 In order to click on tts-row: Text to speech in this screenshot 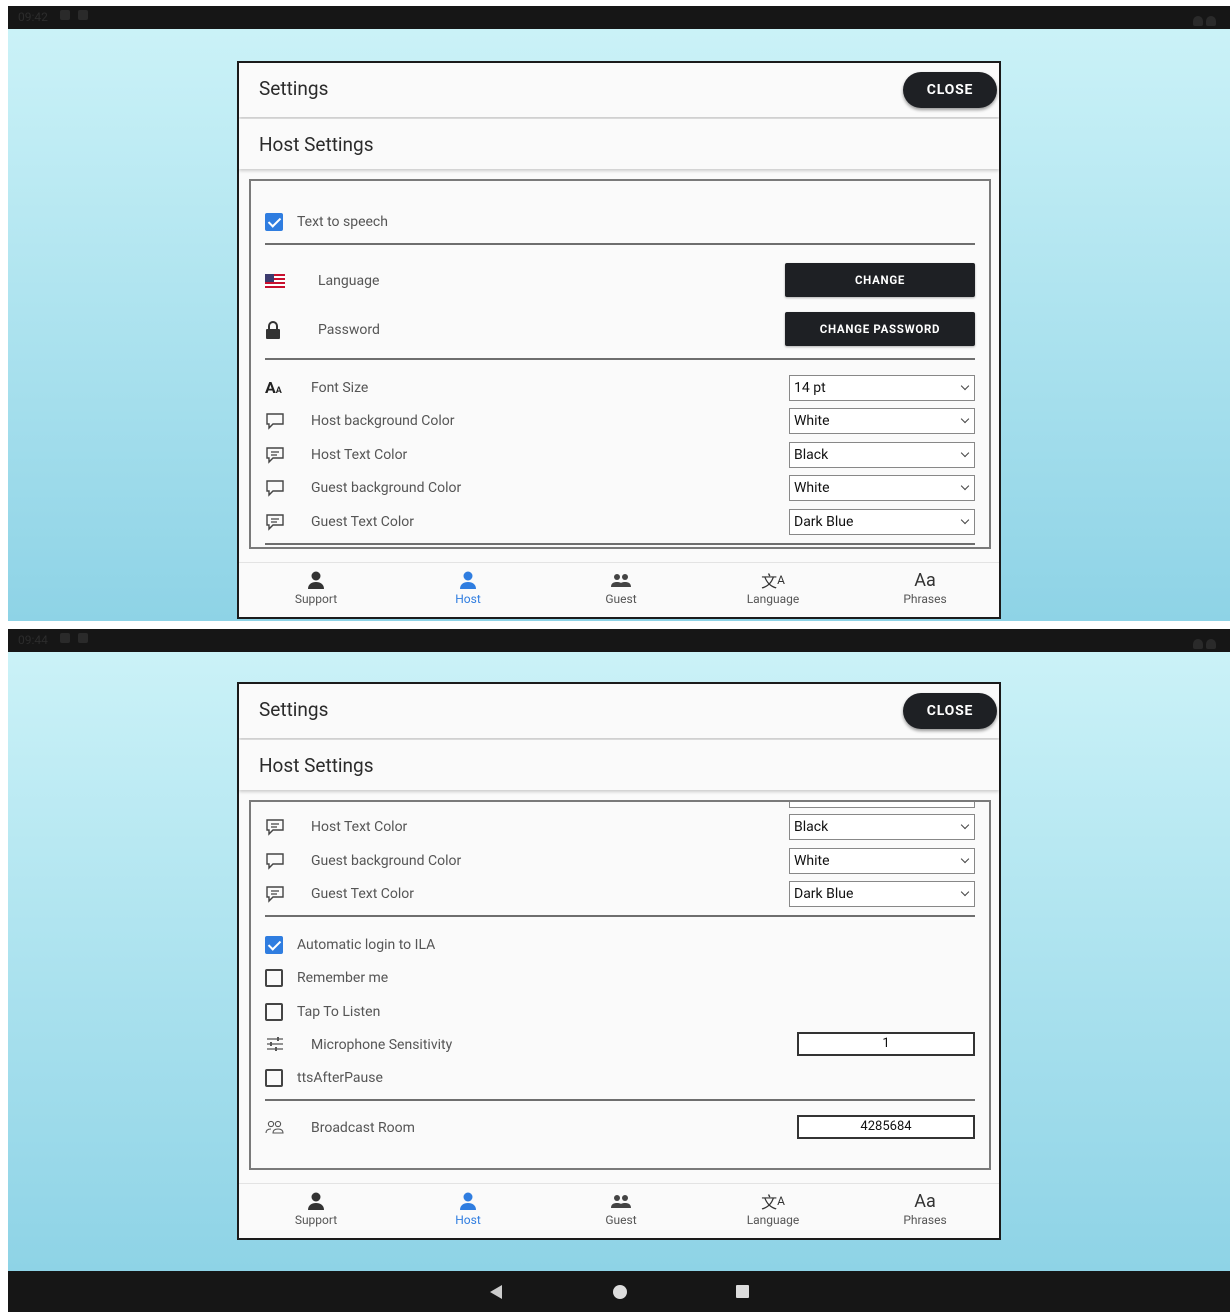, I will do `click(620, 222)`.